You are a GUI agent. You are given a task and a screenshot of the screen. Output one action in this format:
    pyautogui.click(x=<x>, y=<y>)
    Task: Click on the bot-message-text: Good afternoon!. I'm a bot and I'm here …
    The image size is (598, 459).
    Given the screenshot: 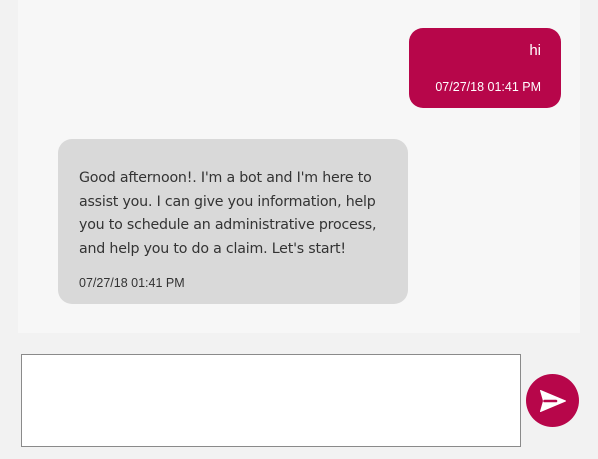 What is the action you would take?
    pyautogui.click(x=228, y=213)
    